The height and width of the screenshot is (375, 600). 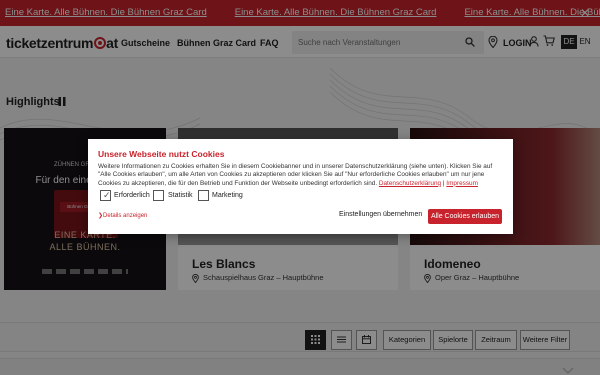 I want to click on label-statistik: Statistik, so click(x=180, y=195).